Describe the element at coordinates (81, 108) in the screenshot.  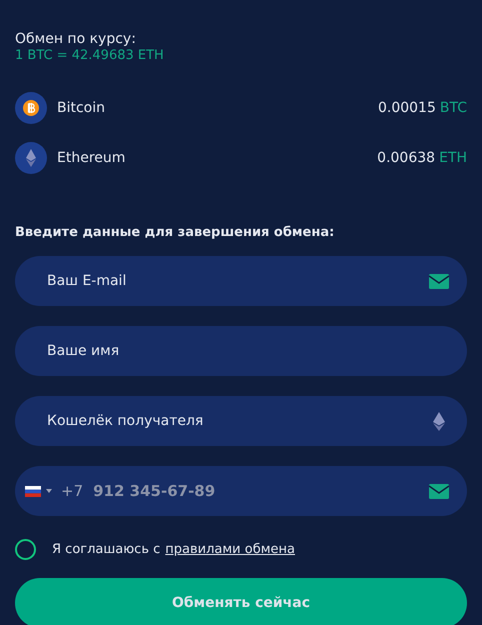
I see `coin-name: Bitcoin` at that location.